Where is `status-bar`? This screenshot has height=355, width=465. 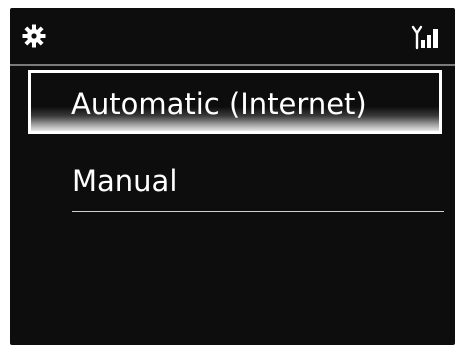
status-bar is located at coordinates (232, 34).